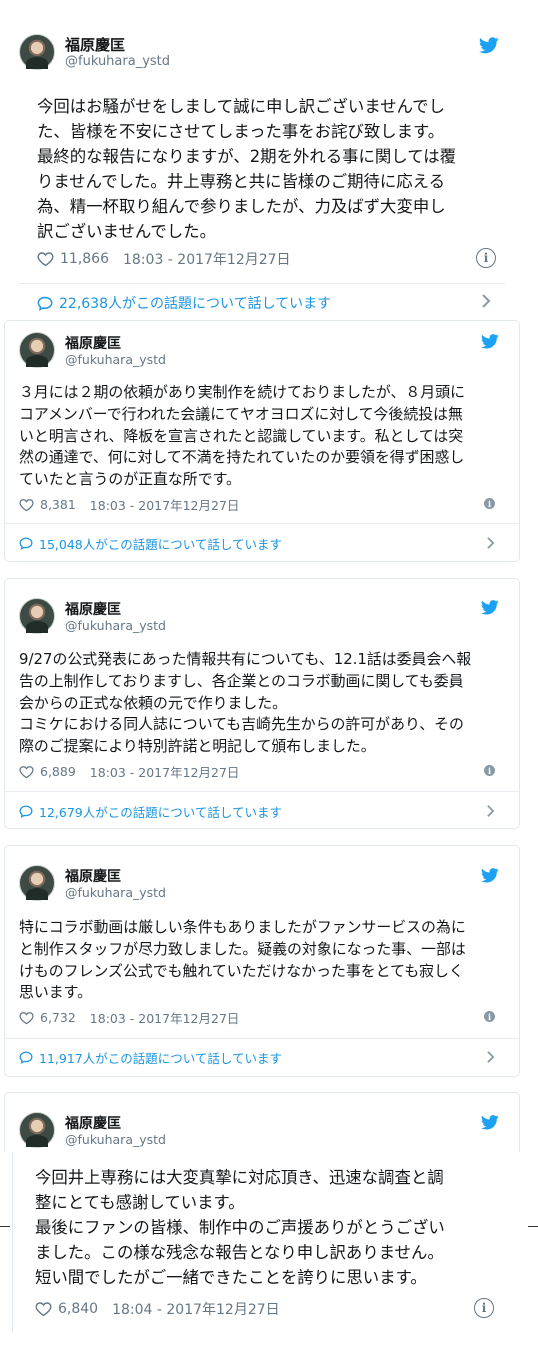 This screenshot has width=538, height=1369. What do you see at coordinates (241, 680) in the screenshot?
I see `tweet-line: 告の上制作しておりますし、各企業とのコラボ動画に関しても委員` at bounding box center [241, 680].